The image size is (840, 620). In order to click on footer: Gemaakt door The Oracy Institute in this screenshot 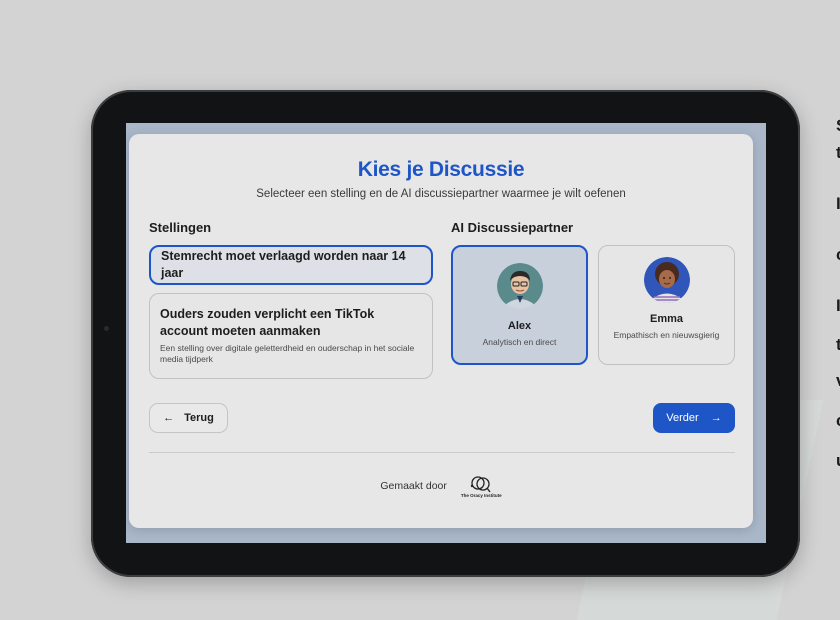, I will do `click(441, 486)`.